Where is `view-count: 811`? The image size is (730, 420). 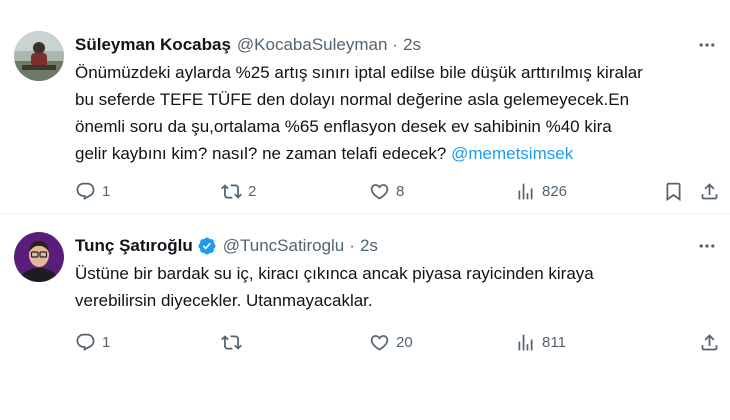
view-count: 811 is located at coordinates (554, 342).